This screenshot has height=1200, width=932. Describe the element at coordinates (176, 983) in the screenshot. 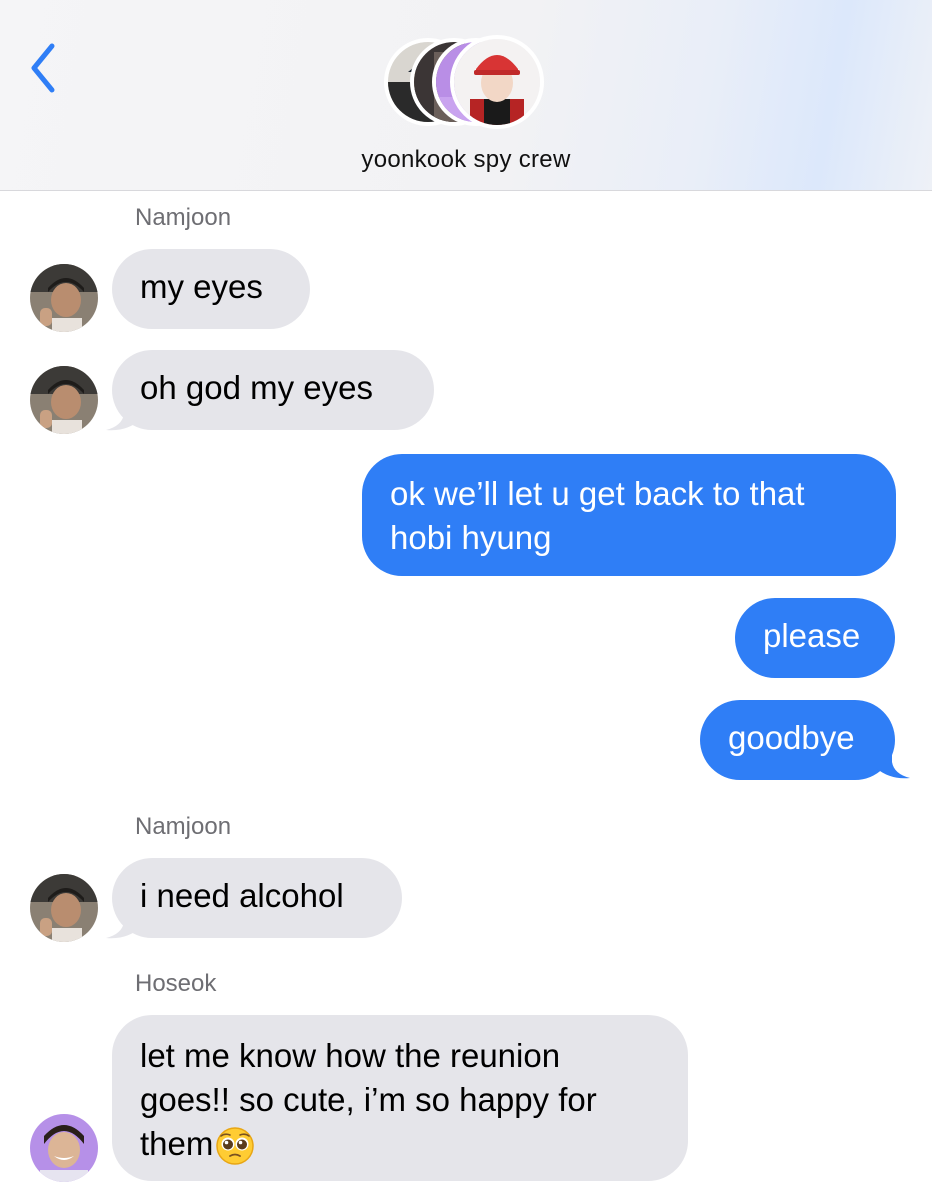

I see `sender-name: Hoseok` at that location.